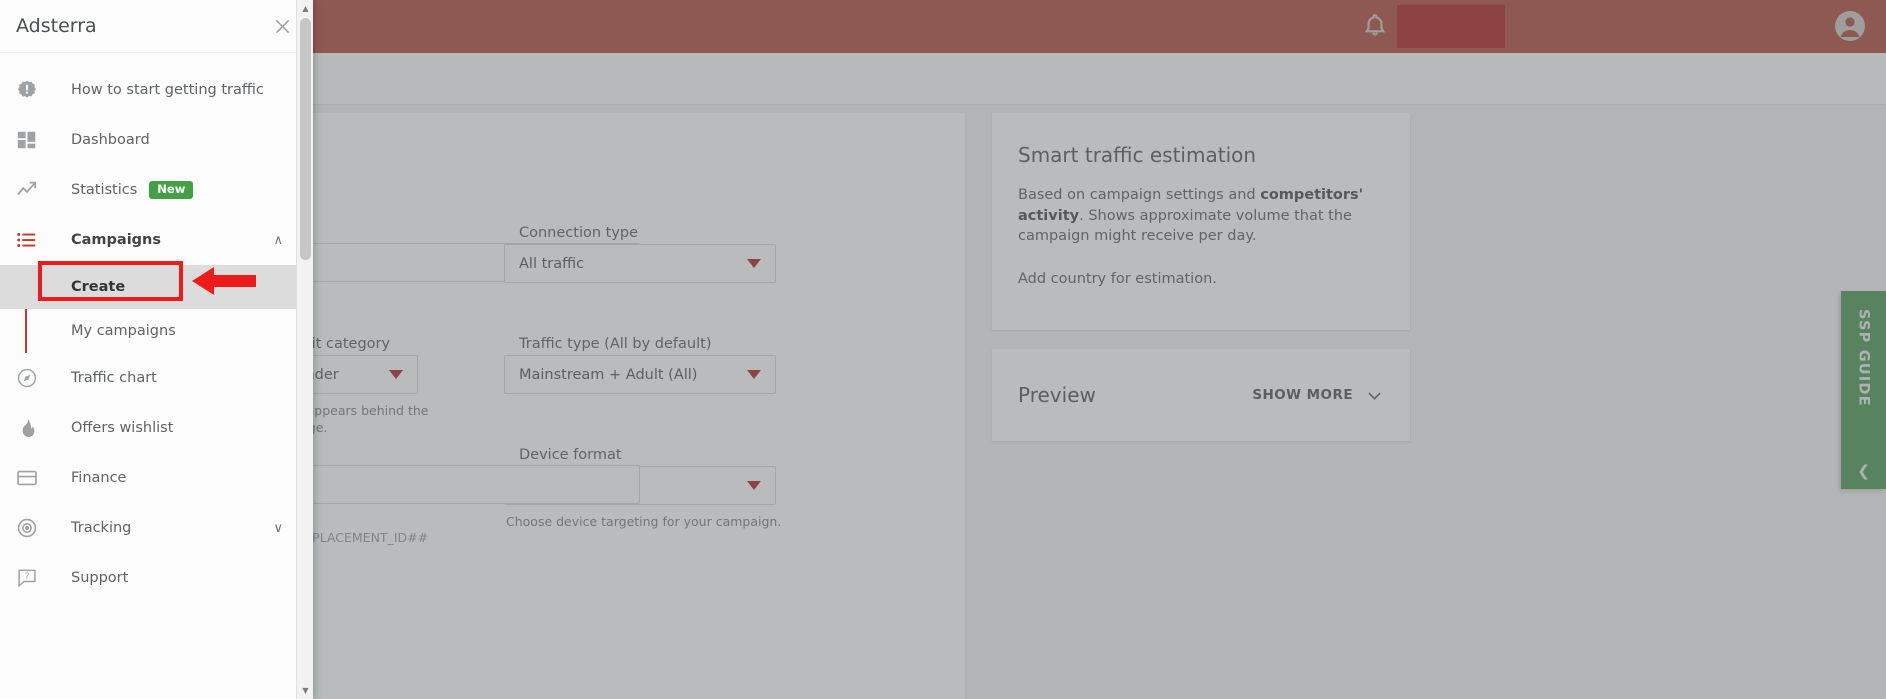 The image size is (1886, 699). What do you see at coordinates (27, 90) in the screenshot?
I see `info-badge-icon` at bounding box center [27, 90].